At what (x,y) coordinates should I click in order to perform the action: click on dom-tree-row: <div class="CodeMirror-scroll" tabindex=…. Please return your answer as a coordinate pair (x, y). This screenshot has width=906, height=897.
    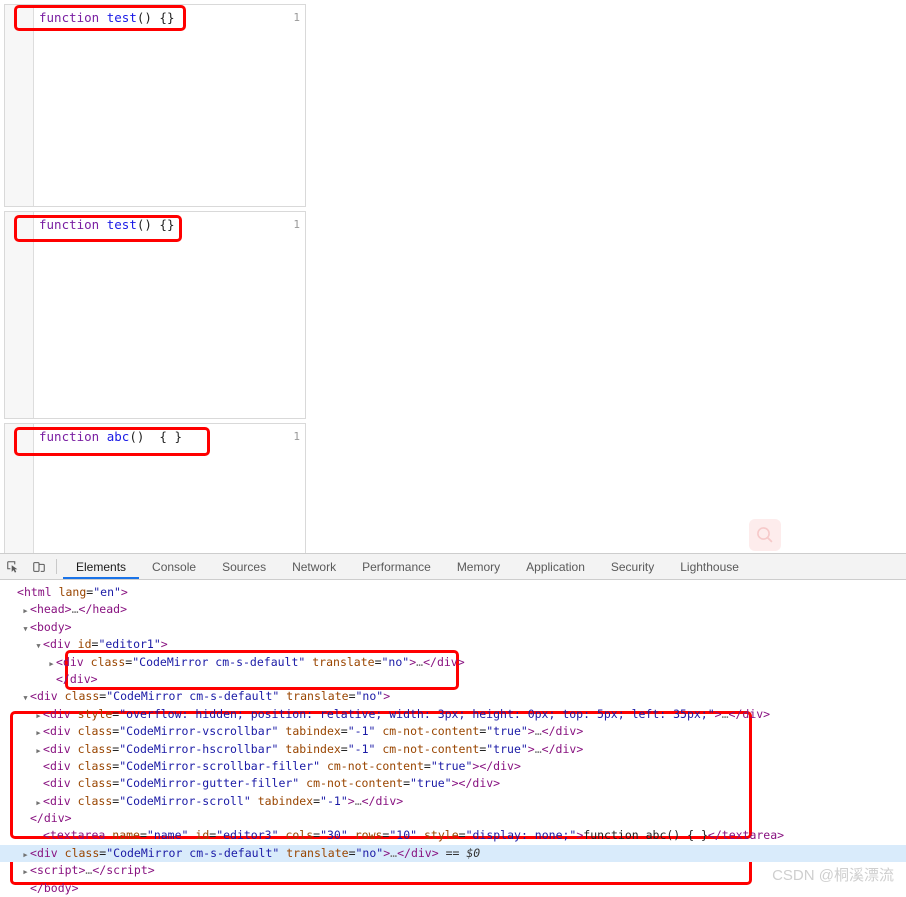
    Looking at the image, I should click on (453, 801).